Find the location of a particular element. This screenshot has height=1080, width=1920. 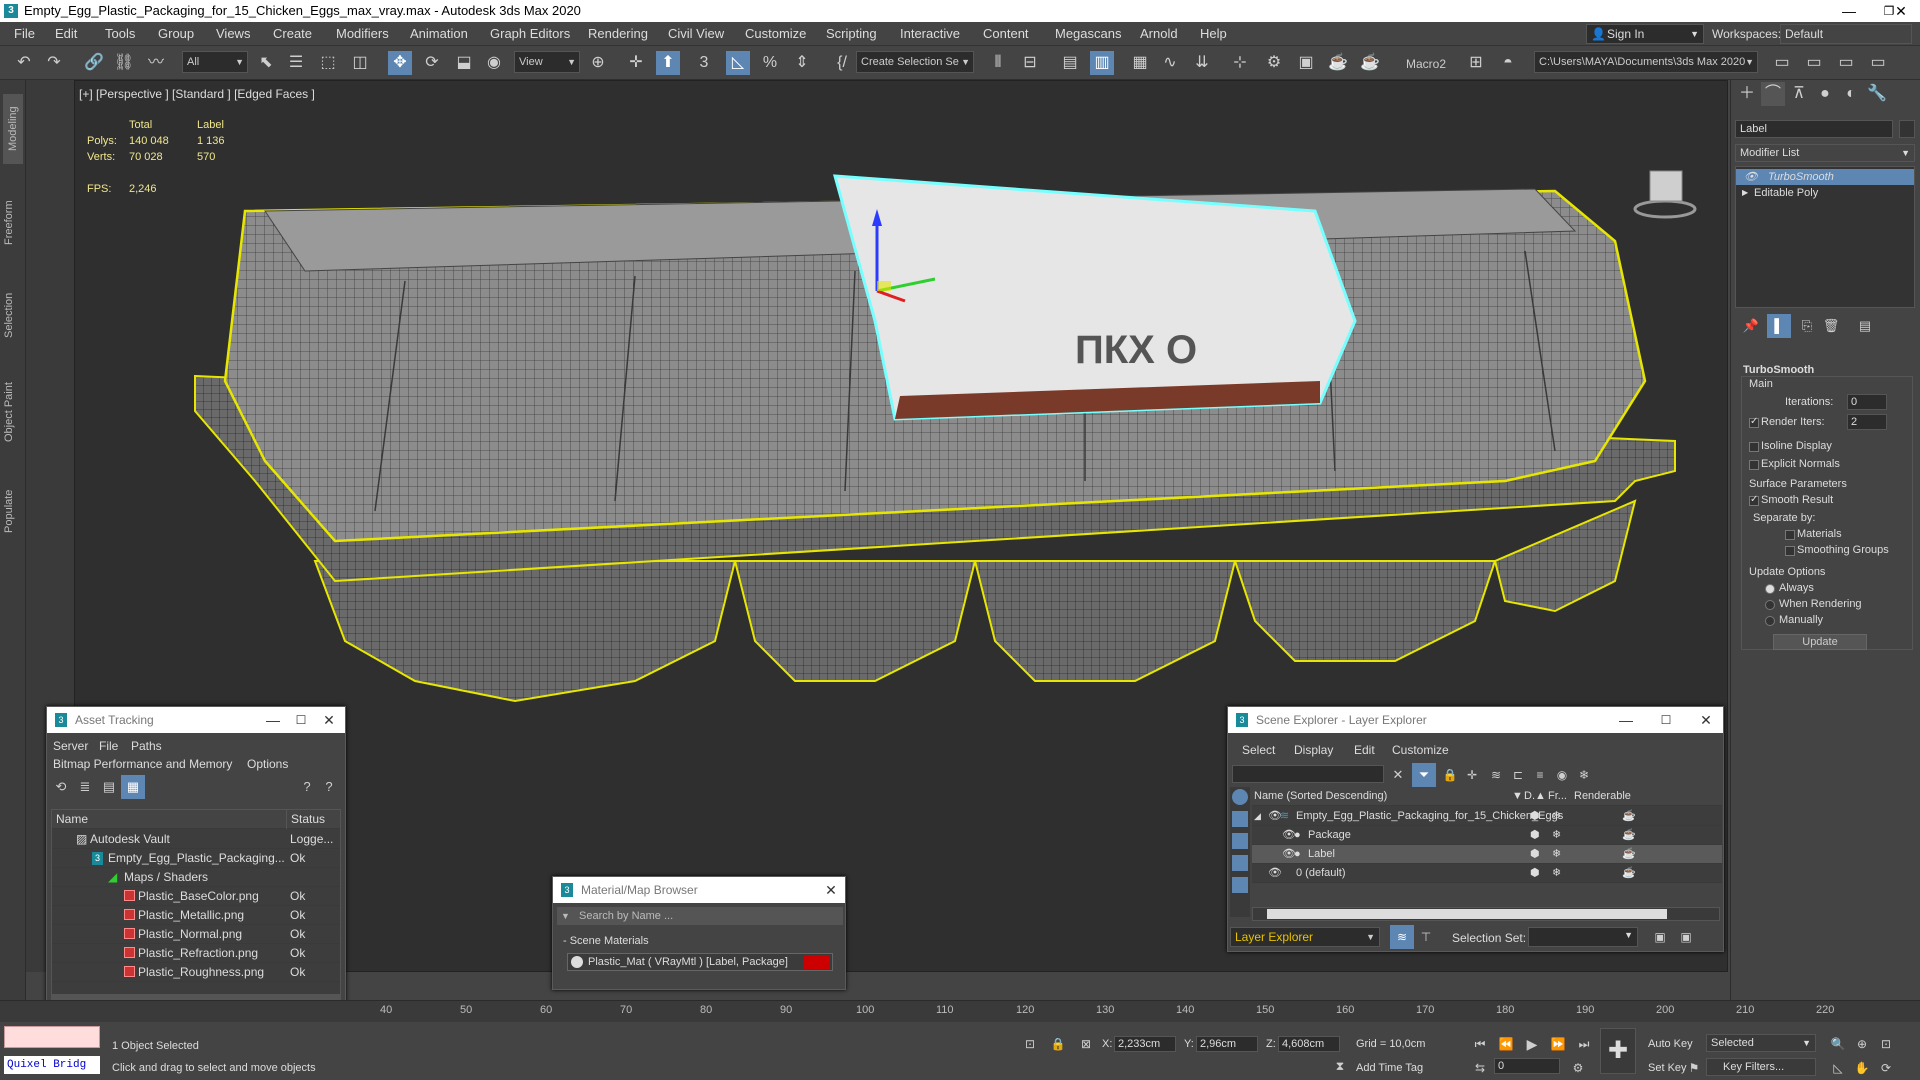

goto-start-icon: ⏮ is located at coordinates (1480, 1044).